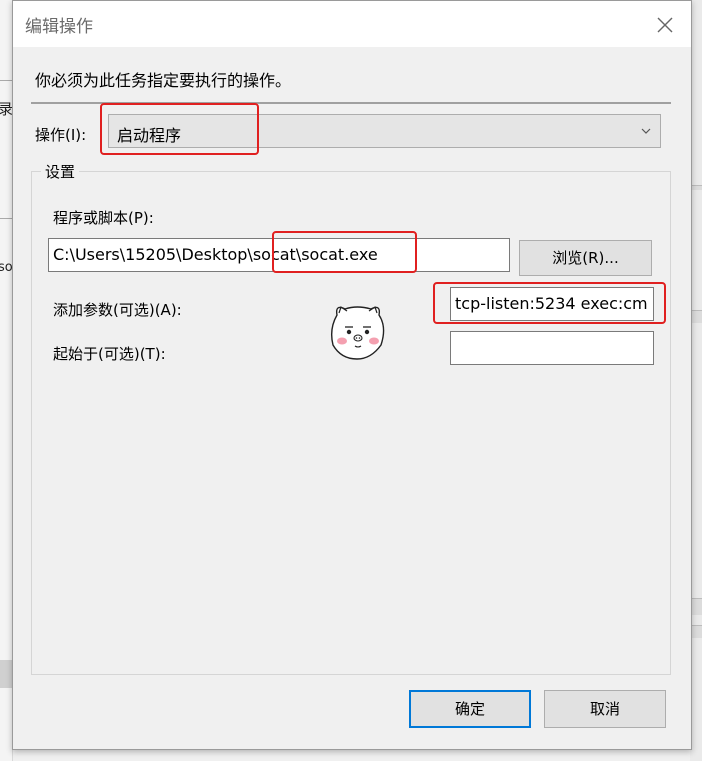 The height and width of the screenshot is (761, 702). I want to click on background-panel, so click(6, 674).